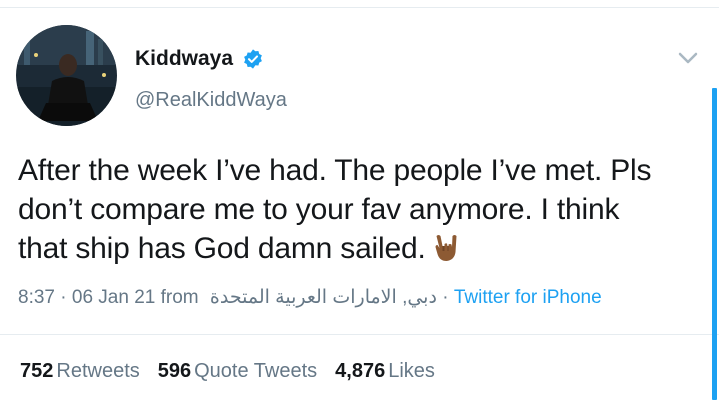 Image resolution: width=719 pixels, height=409 pixels. I want to click on horns-hand-emoji-icon, so click(446, 248).